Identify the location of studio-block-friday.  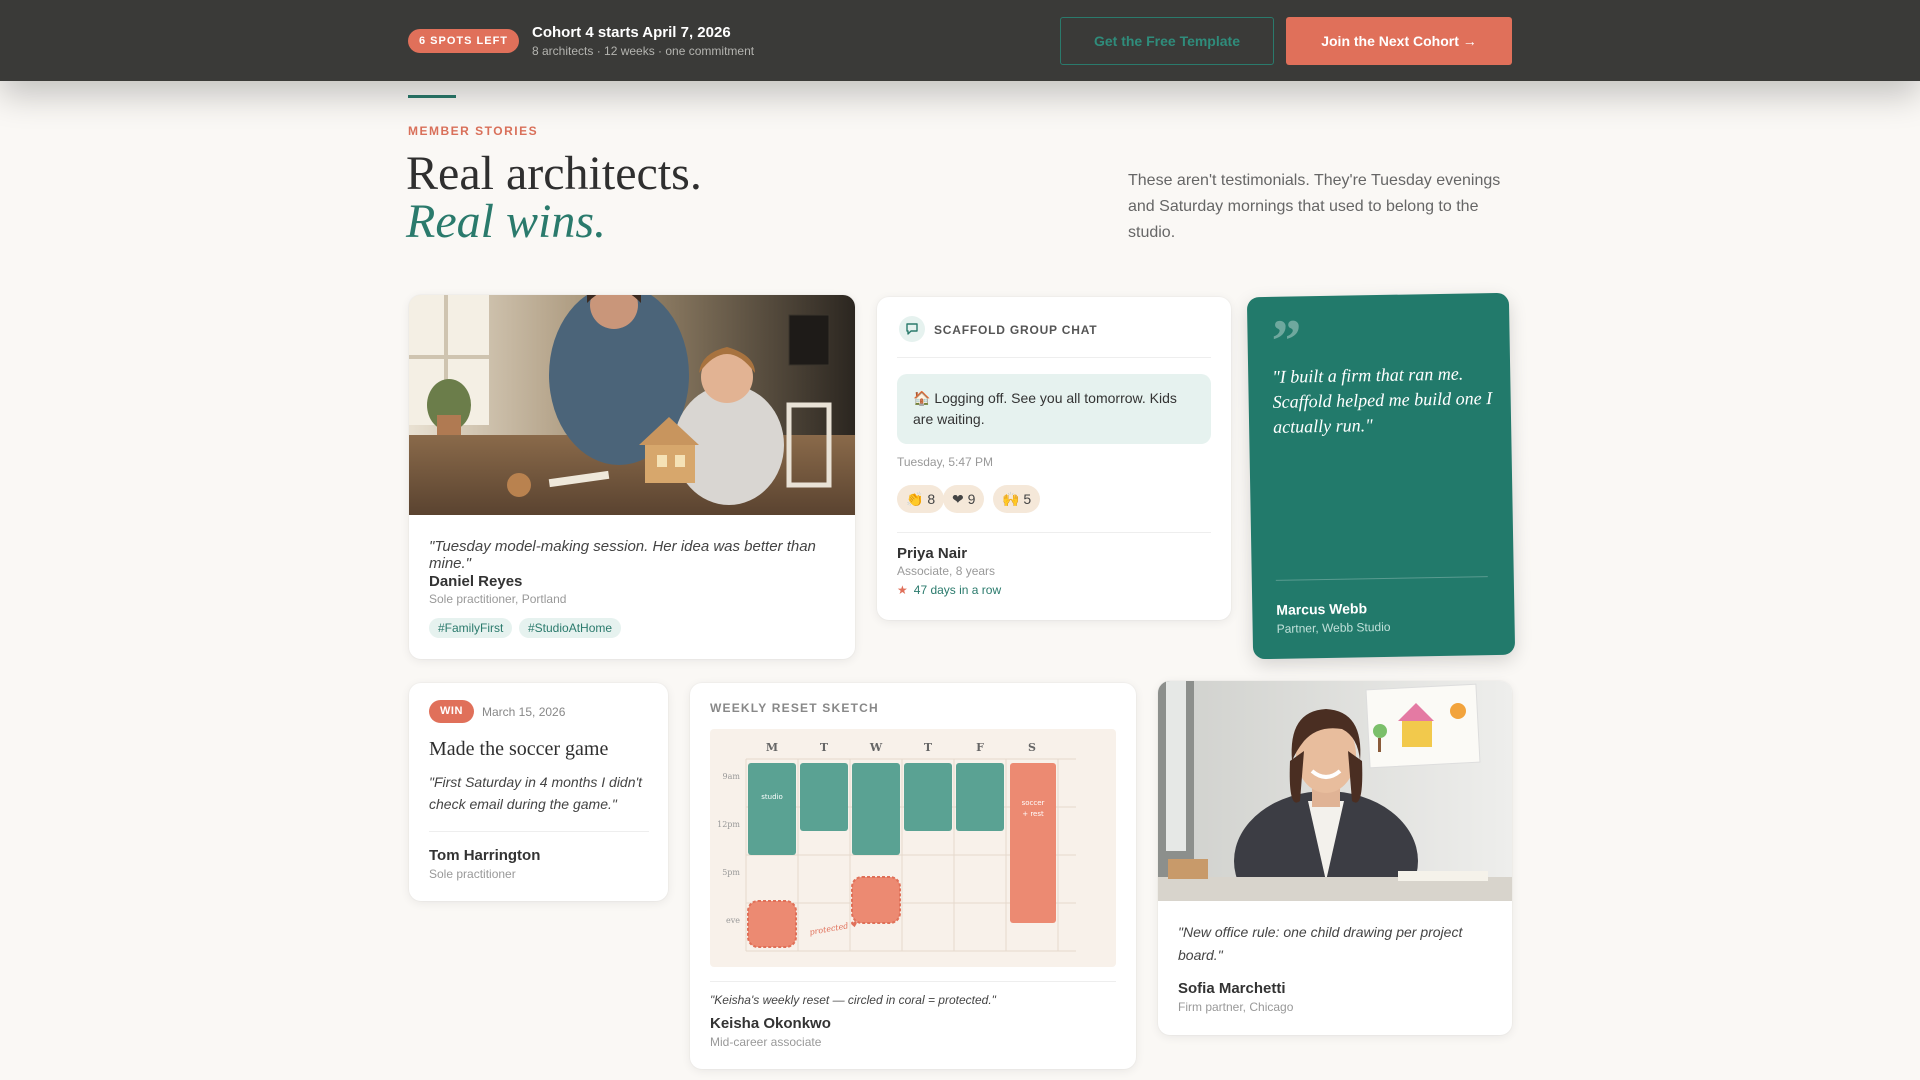
(980, 797).